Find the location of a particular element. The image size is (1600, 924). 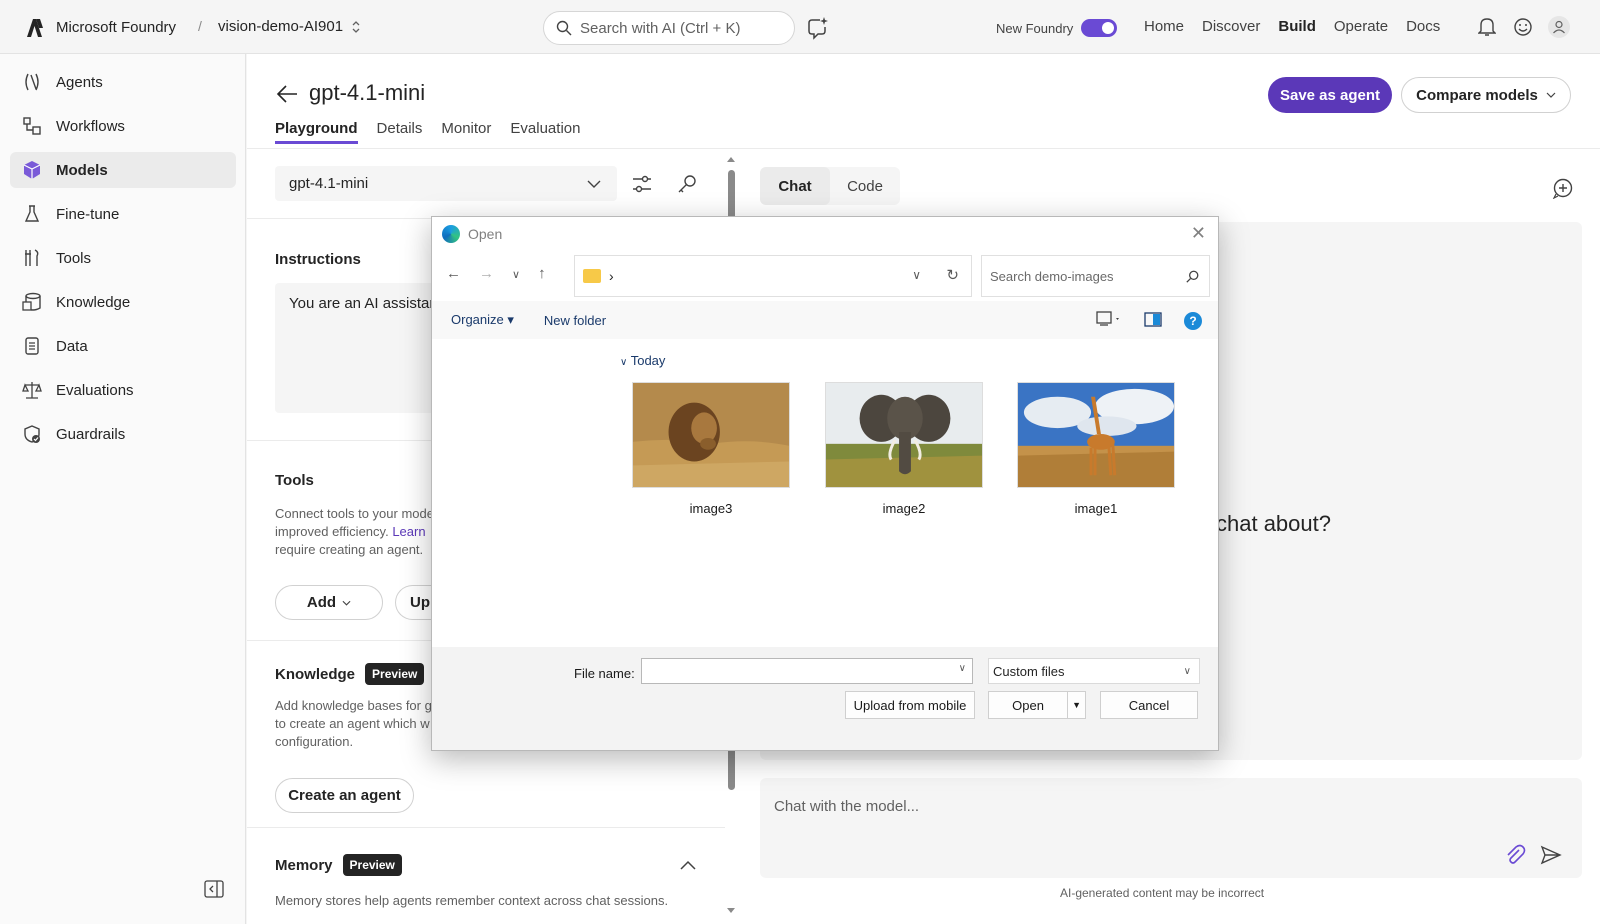

organize-menu: Organize ▾ is located at coordinates (482, 320).